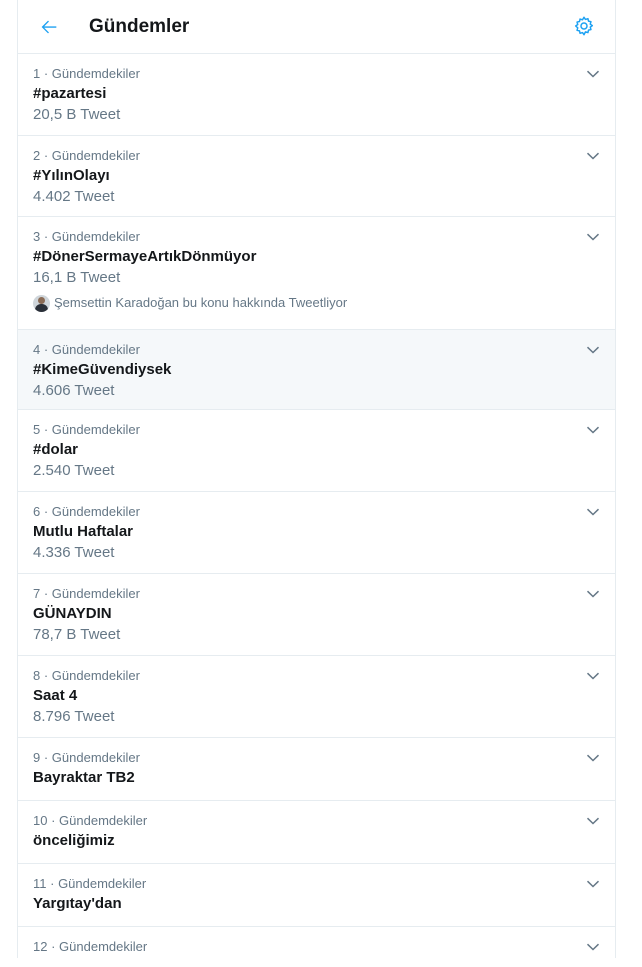 This screenshot has width=642, height=967. I want to click on tweet-count: 16,1 B Tweet, so click(77, 277).